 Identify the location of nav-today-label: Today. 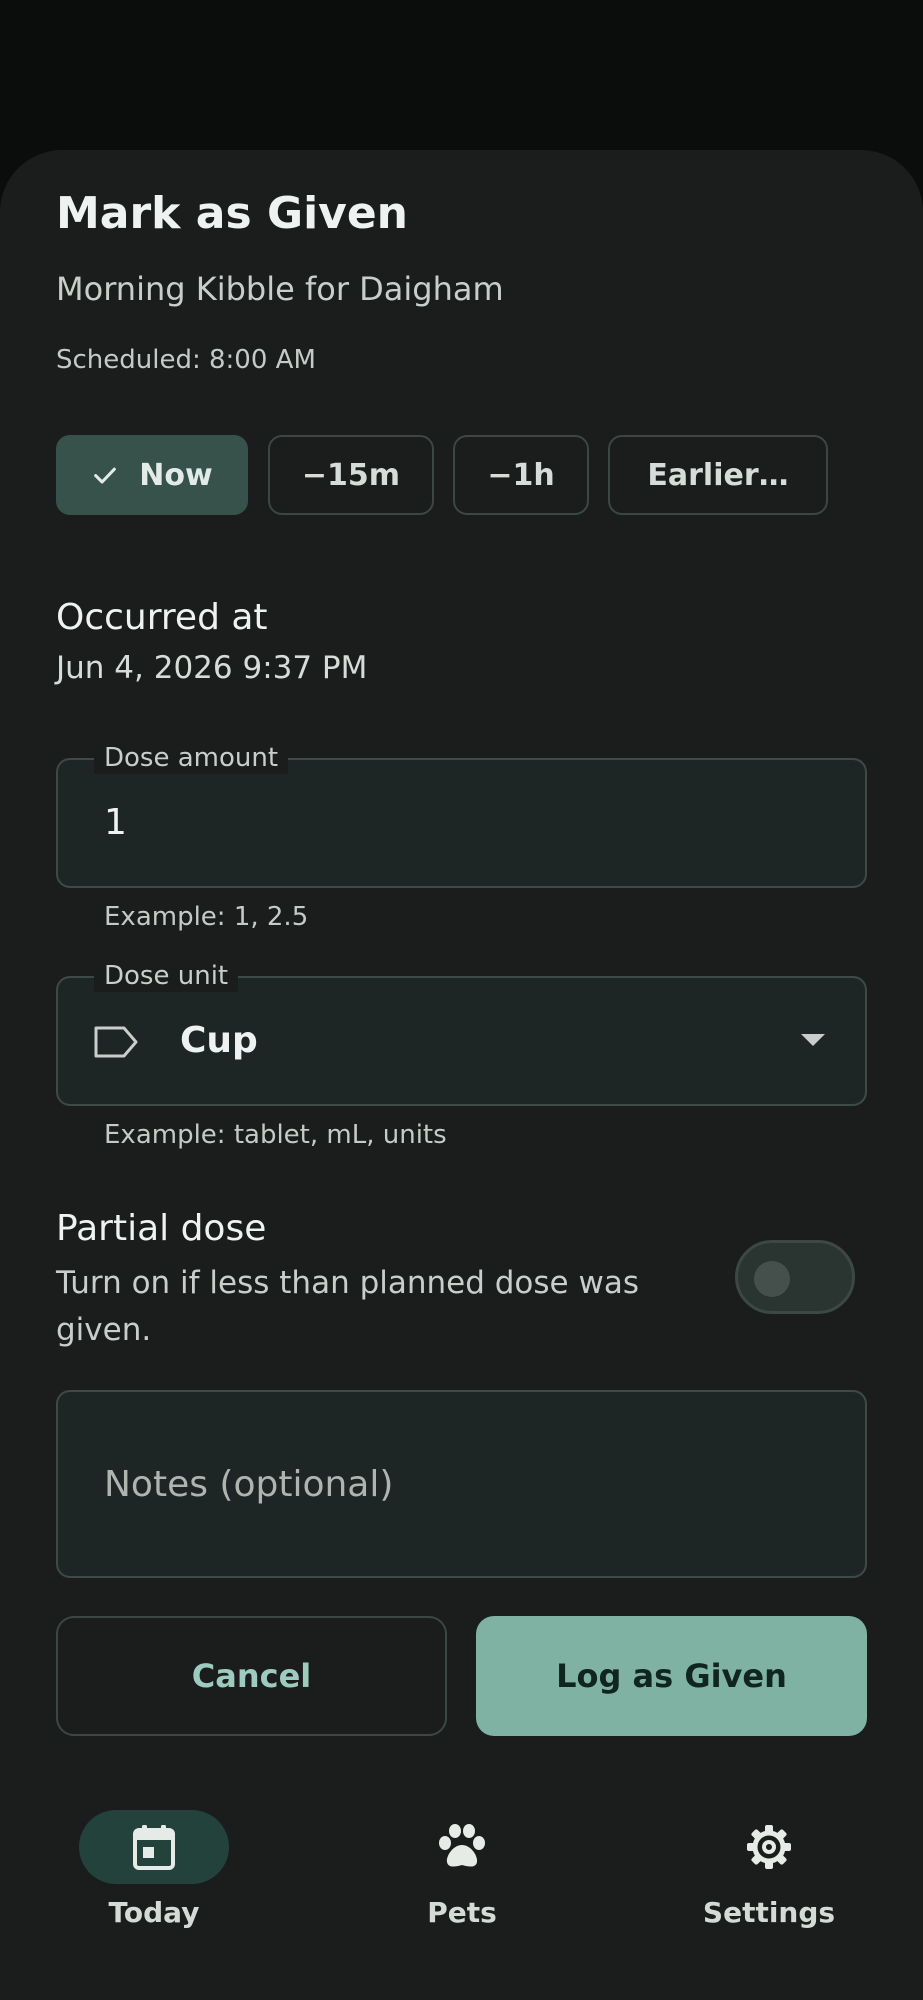
(154, 1912).